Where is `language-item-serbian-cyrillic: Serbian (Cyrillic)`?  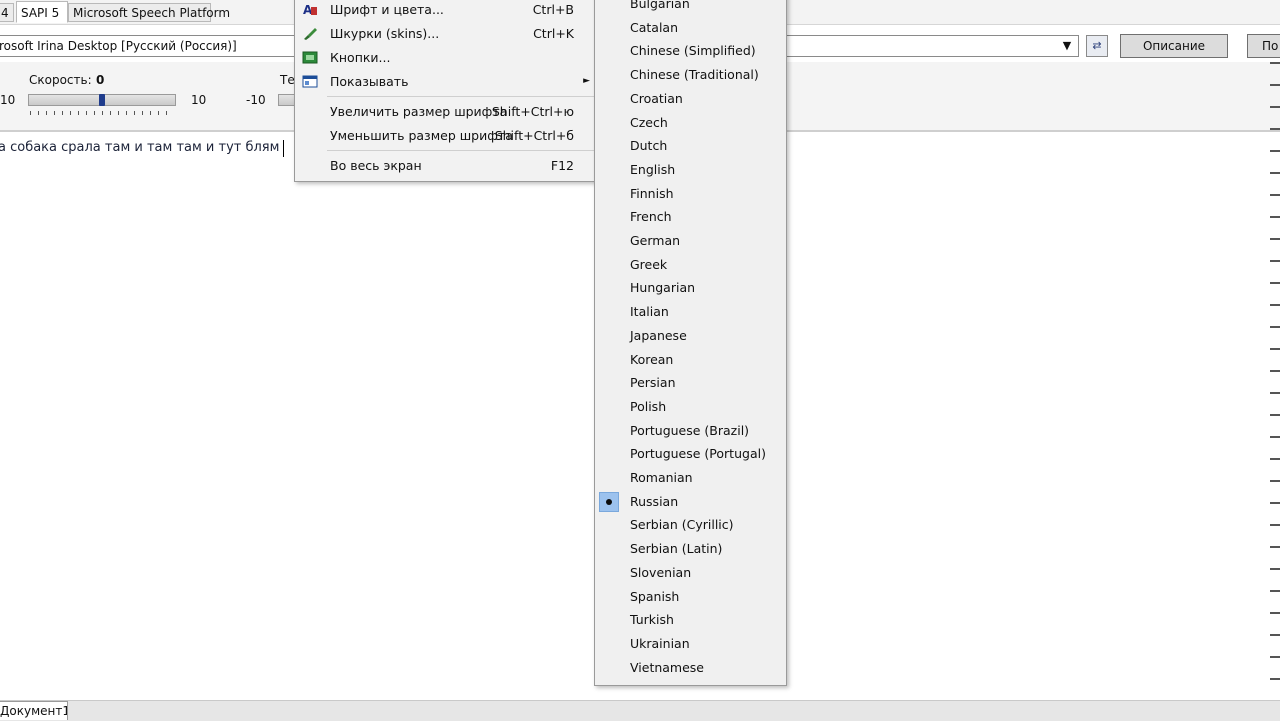 language-item-serbian-cyrillic: Serbian (Cyrillic) is located at coordinates (690, 525).